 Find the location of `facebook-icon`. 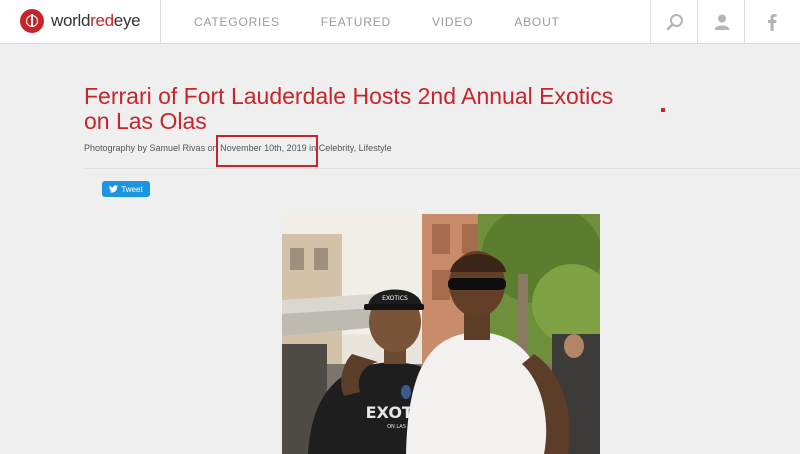

facebook-icon is located at coordinates (772, 22).